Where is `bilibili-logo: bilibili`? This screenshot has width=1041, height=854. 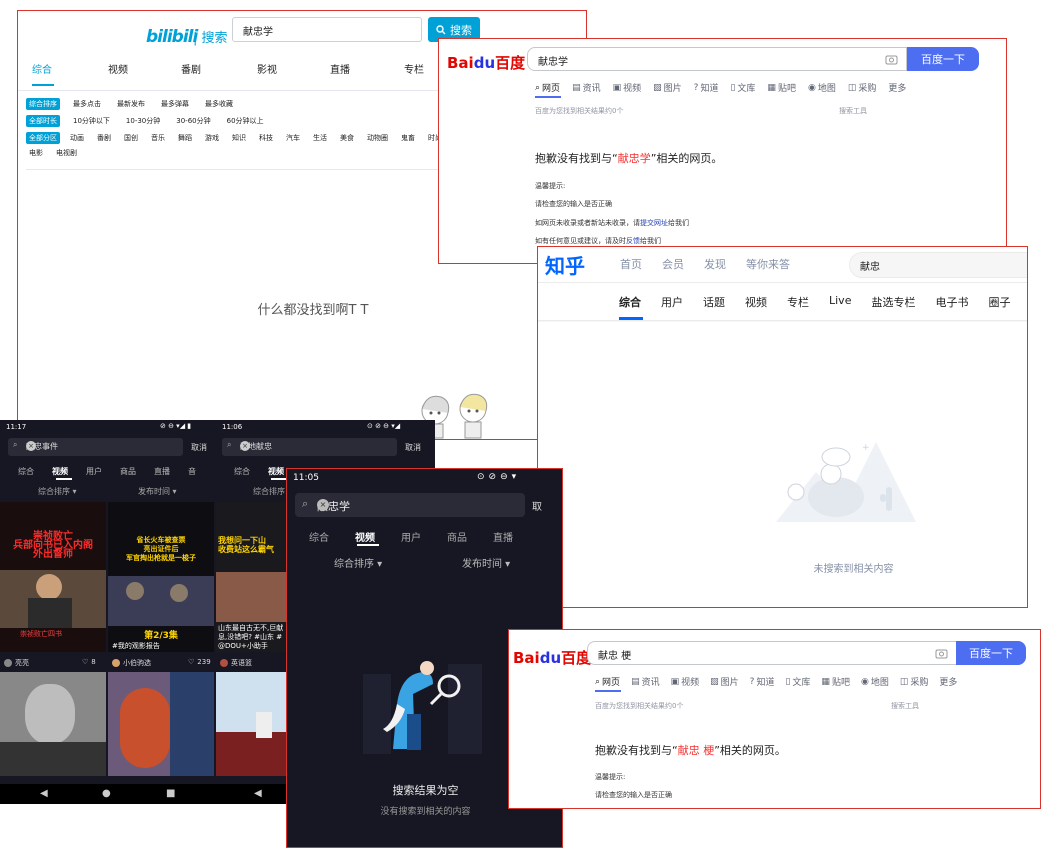
bilibili-logo: bilibili is located at coordinates (172, 37).